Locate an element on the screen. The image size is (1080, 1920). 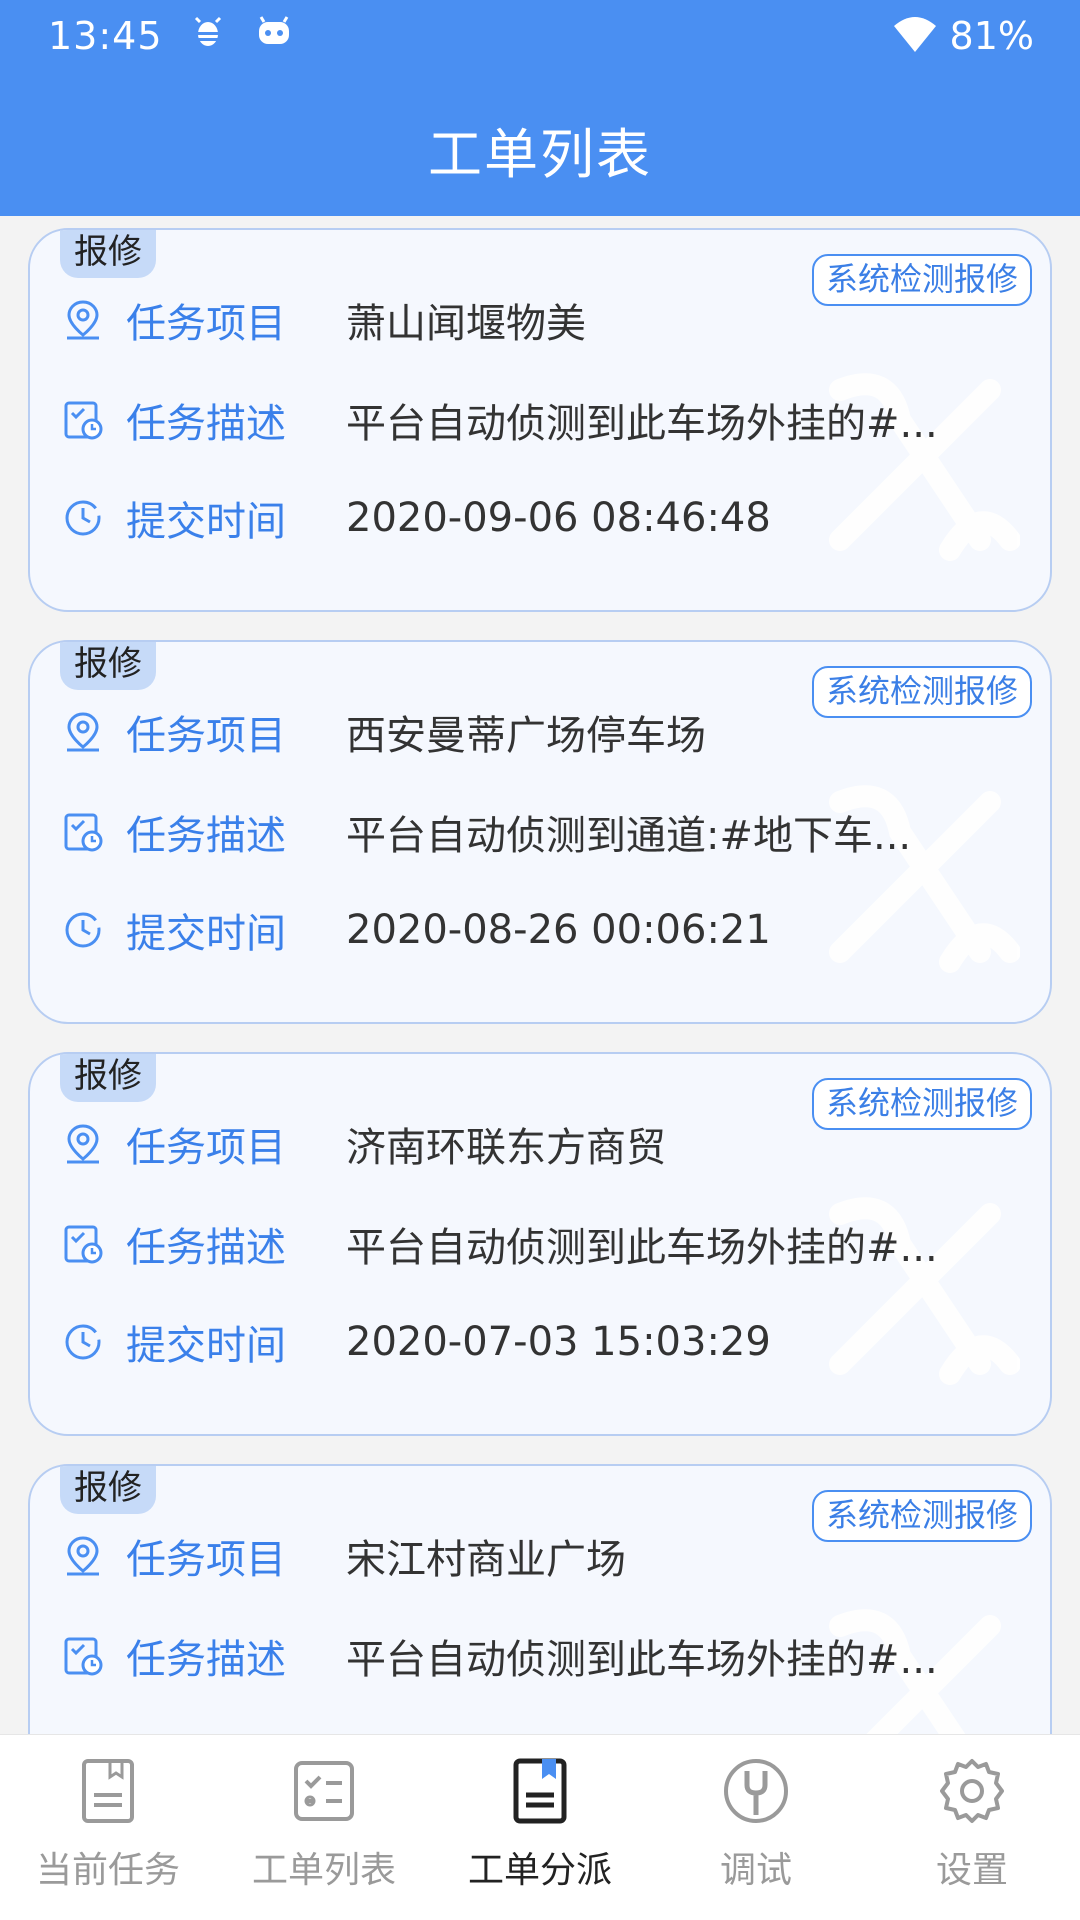
tab-label: 工单列表 is located at coordinates (323, 1870).